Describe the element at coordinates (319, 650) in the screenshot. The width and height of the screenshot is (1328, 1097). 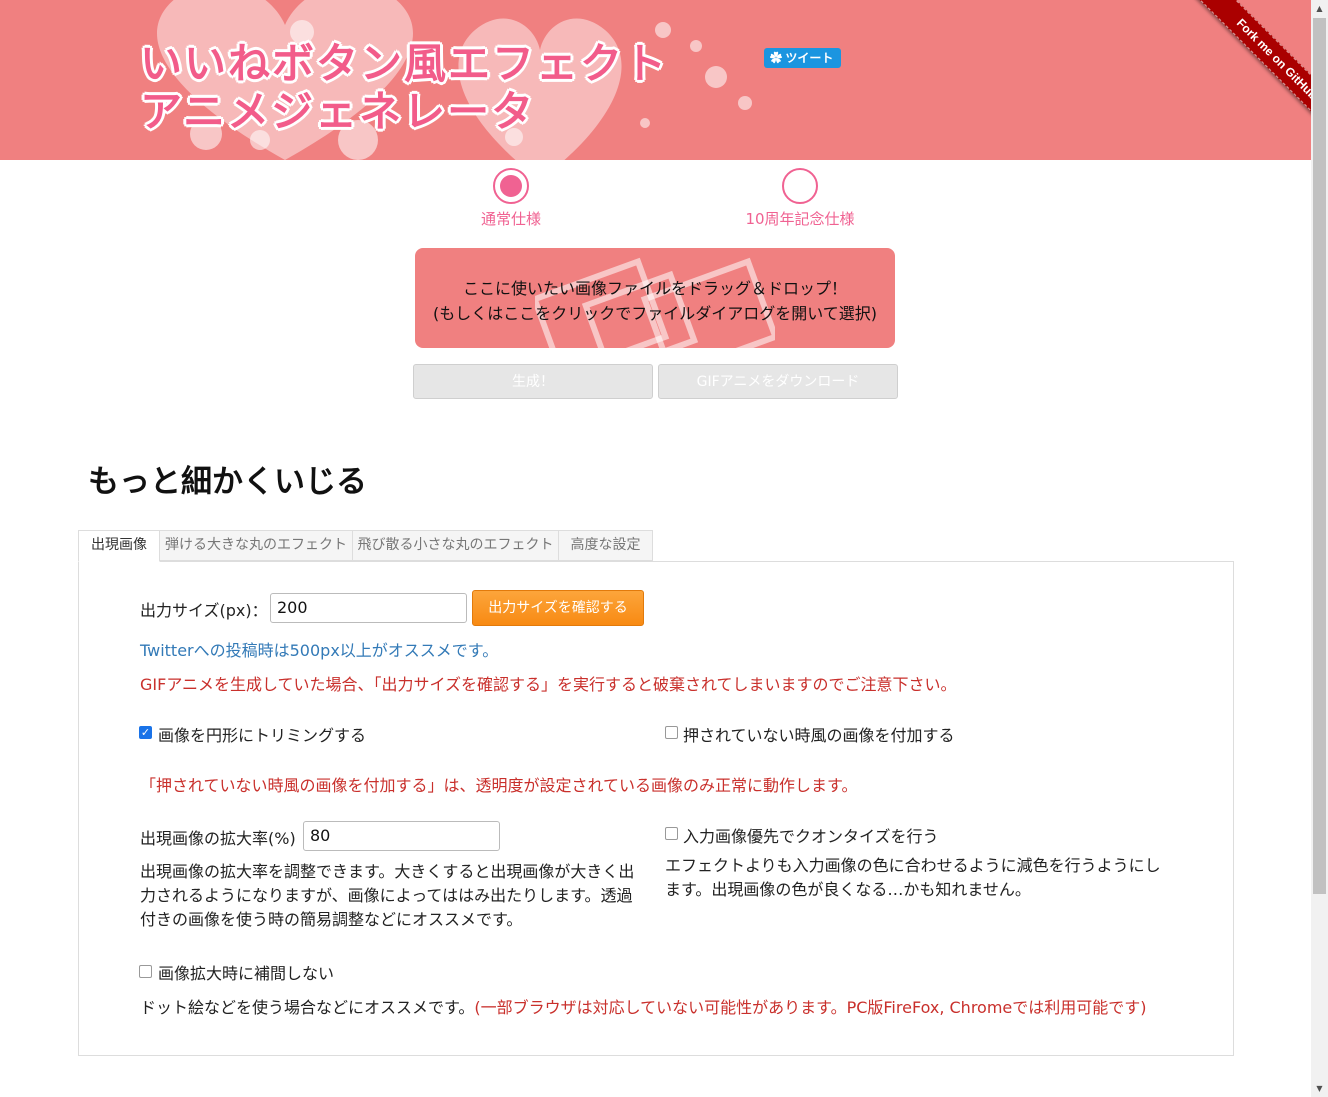
I see `twitter-note: Twitterへの投稿時は500px以上がオススメです。` at that location.